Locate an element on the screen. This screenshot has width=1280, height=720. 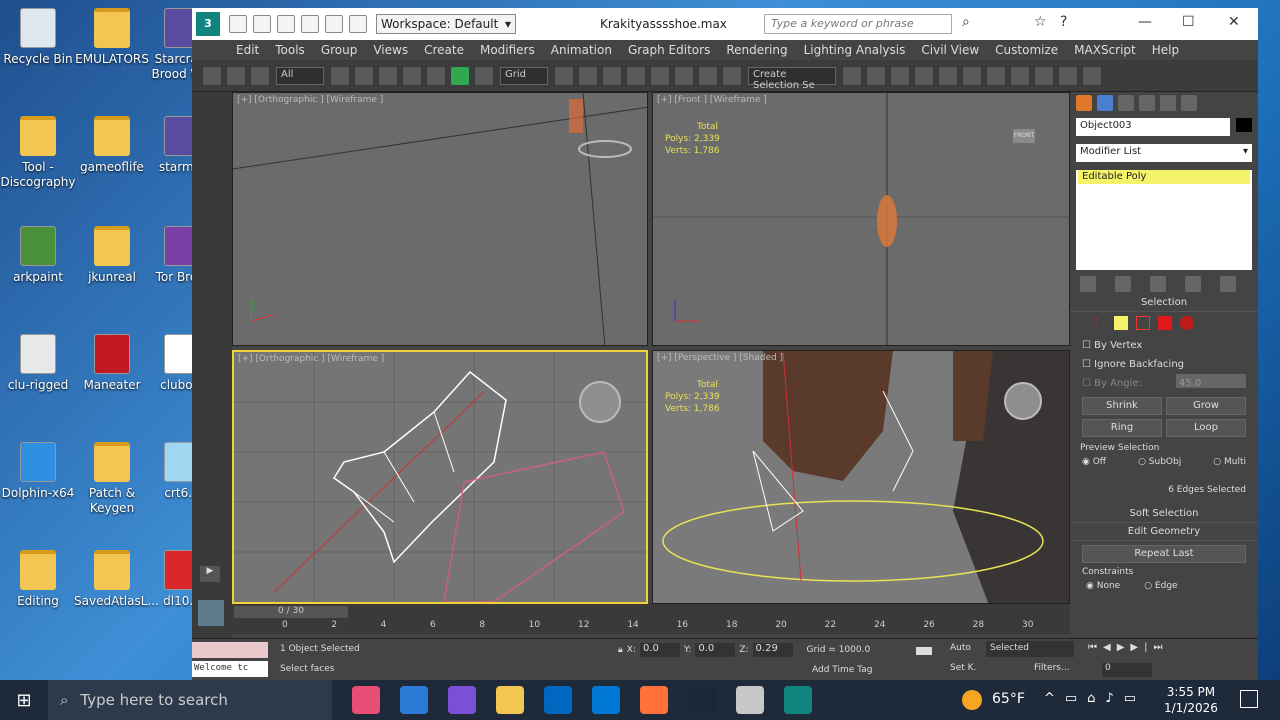
key-filter-dropdown: Selected is located at coordinates (1030, 649).